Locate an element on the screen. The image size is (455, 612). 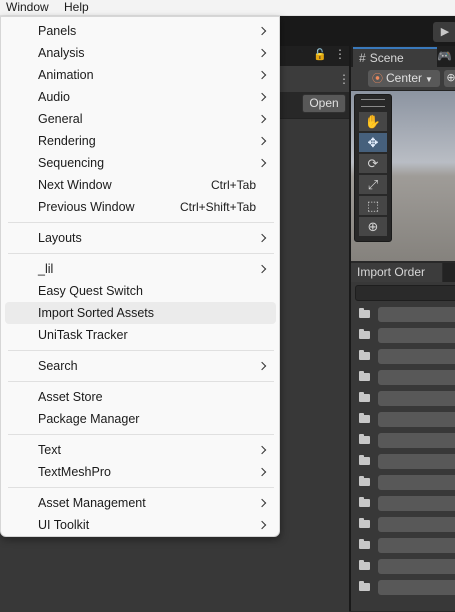
menu-item-label: UI Toolkit is located at coordinates (64, 525).